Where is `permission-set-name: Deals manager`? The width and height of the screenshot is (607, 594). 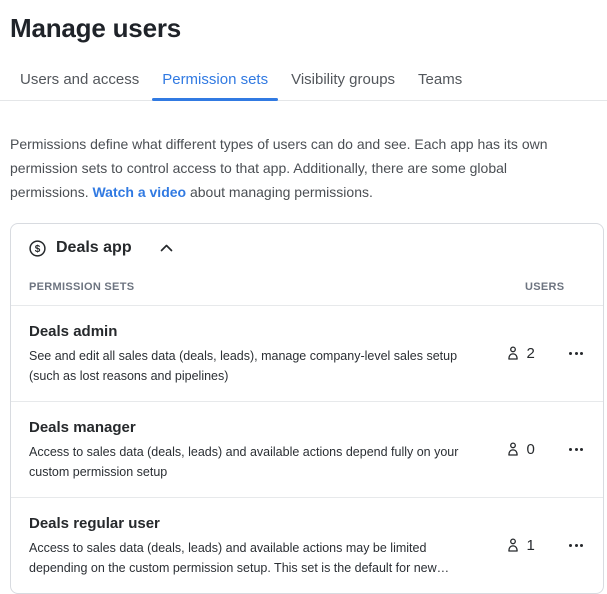 permission-set-name: Deals manager is located at coordinates (82, 427).